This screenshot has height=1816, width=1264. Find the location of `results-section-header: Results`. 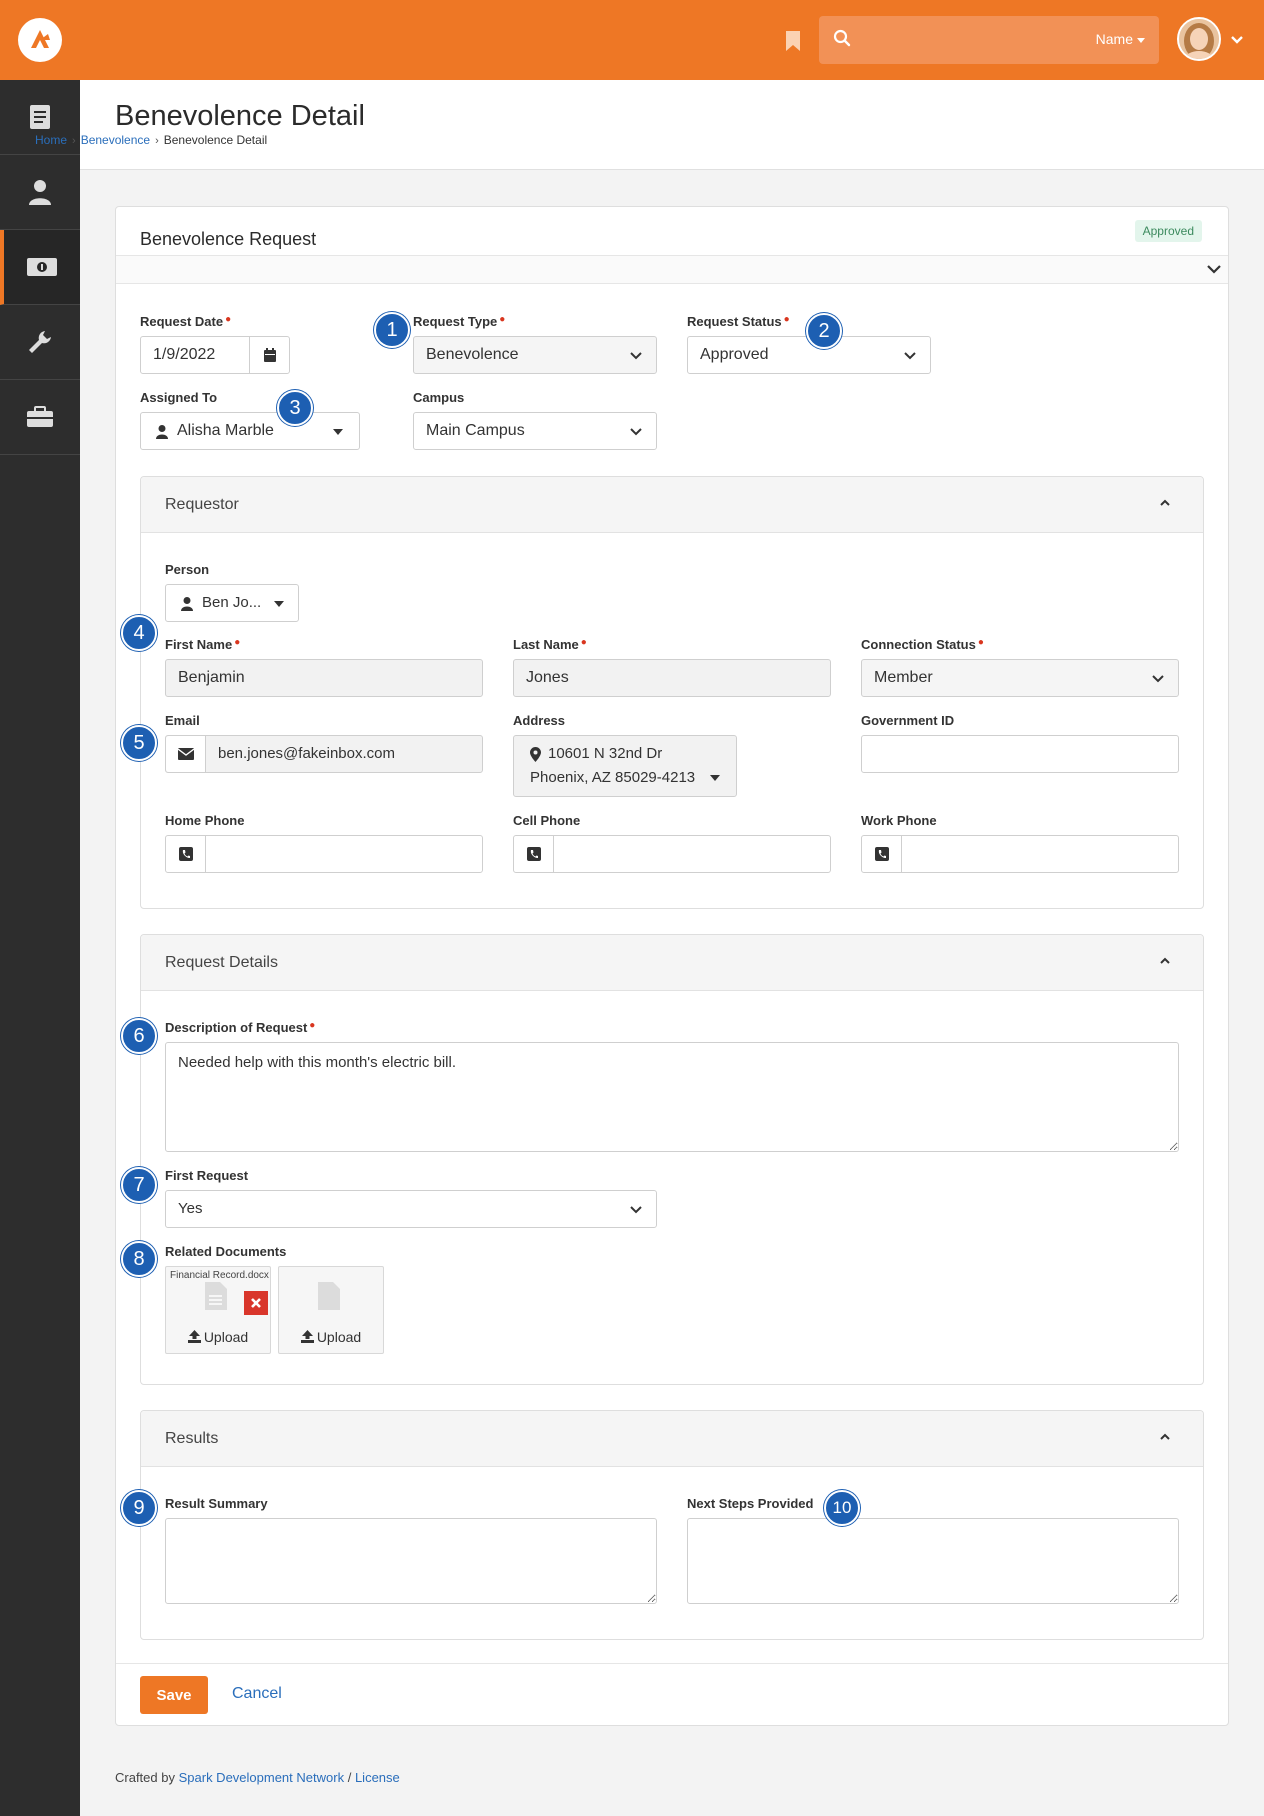

results-section-header: Results is located at coordinates (672, 1439).